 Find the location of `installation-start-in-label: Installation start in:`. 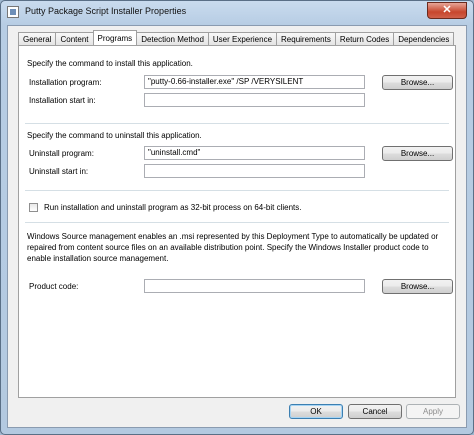

installation-start-in-label: Installation start in: is located at coordinates (62, 100).